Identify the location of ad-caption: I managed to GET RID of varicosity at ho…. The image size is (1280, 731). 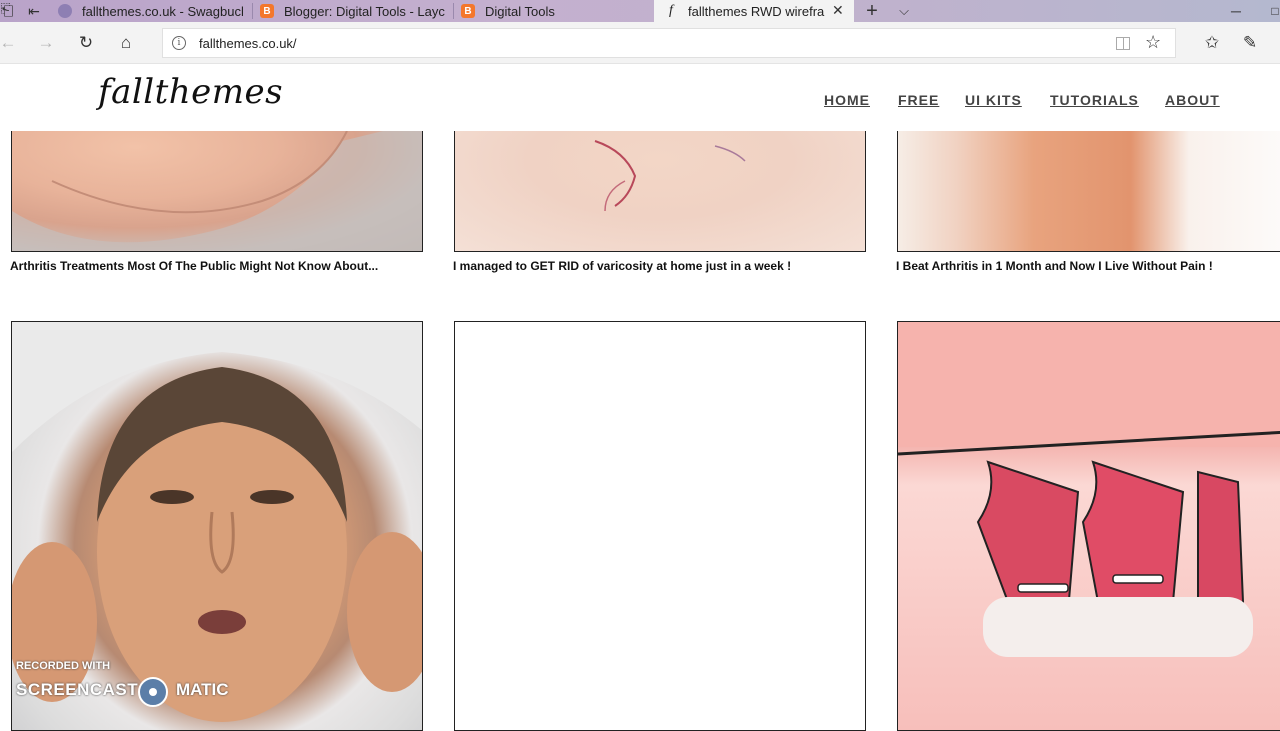
(622, 266).